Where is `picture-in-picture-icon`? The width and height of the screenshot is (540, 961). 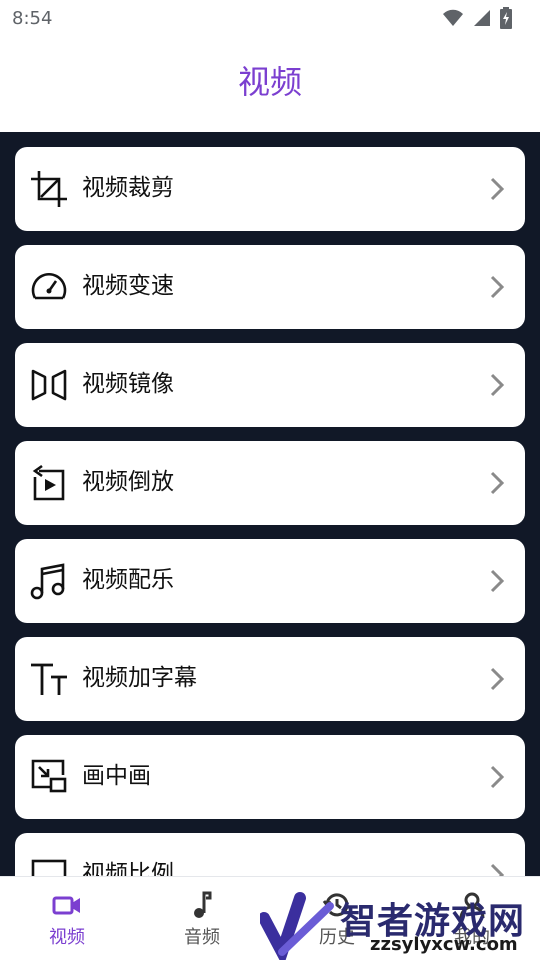
picture-in-picture-icon is located at coordinates (49, 776).